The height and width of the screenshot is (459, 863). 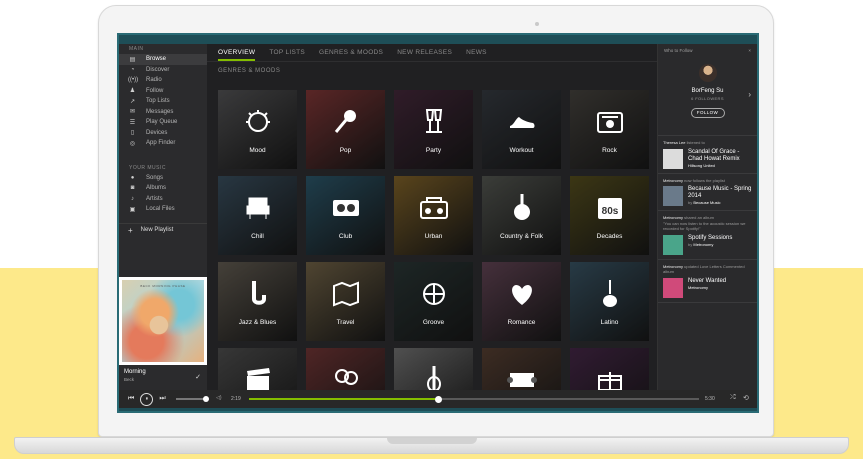 What do you see at coordinates (163, 122) in the screenshot?
I see `sidebar-item-play-queue: ☰ Play Queue` at bounding box center [163, 122].